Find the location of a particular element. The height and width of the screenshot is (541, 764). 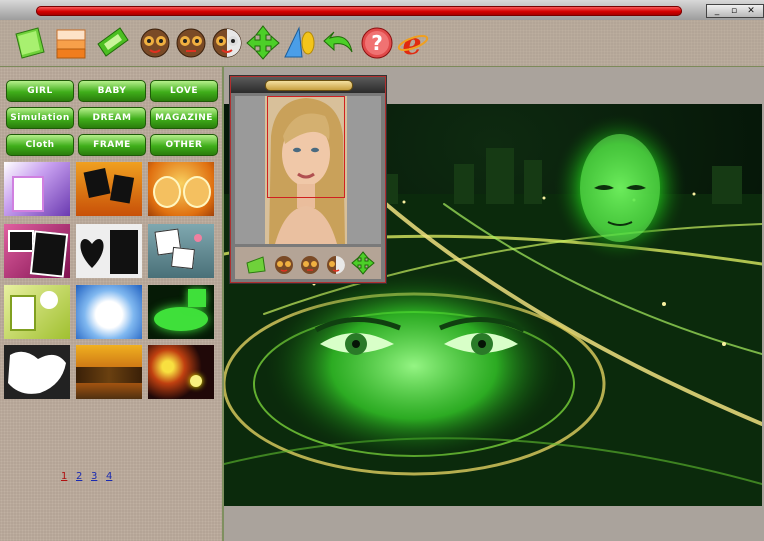

green-folder-icon is located at coordinates (30, 43).